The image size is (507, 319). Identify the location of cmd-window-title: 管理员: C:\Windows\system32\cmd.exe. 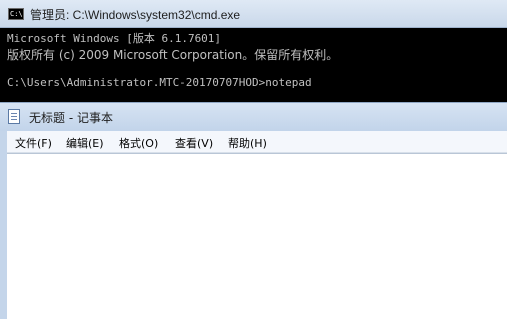
(135, 15).